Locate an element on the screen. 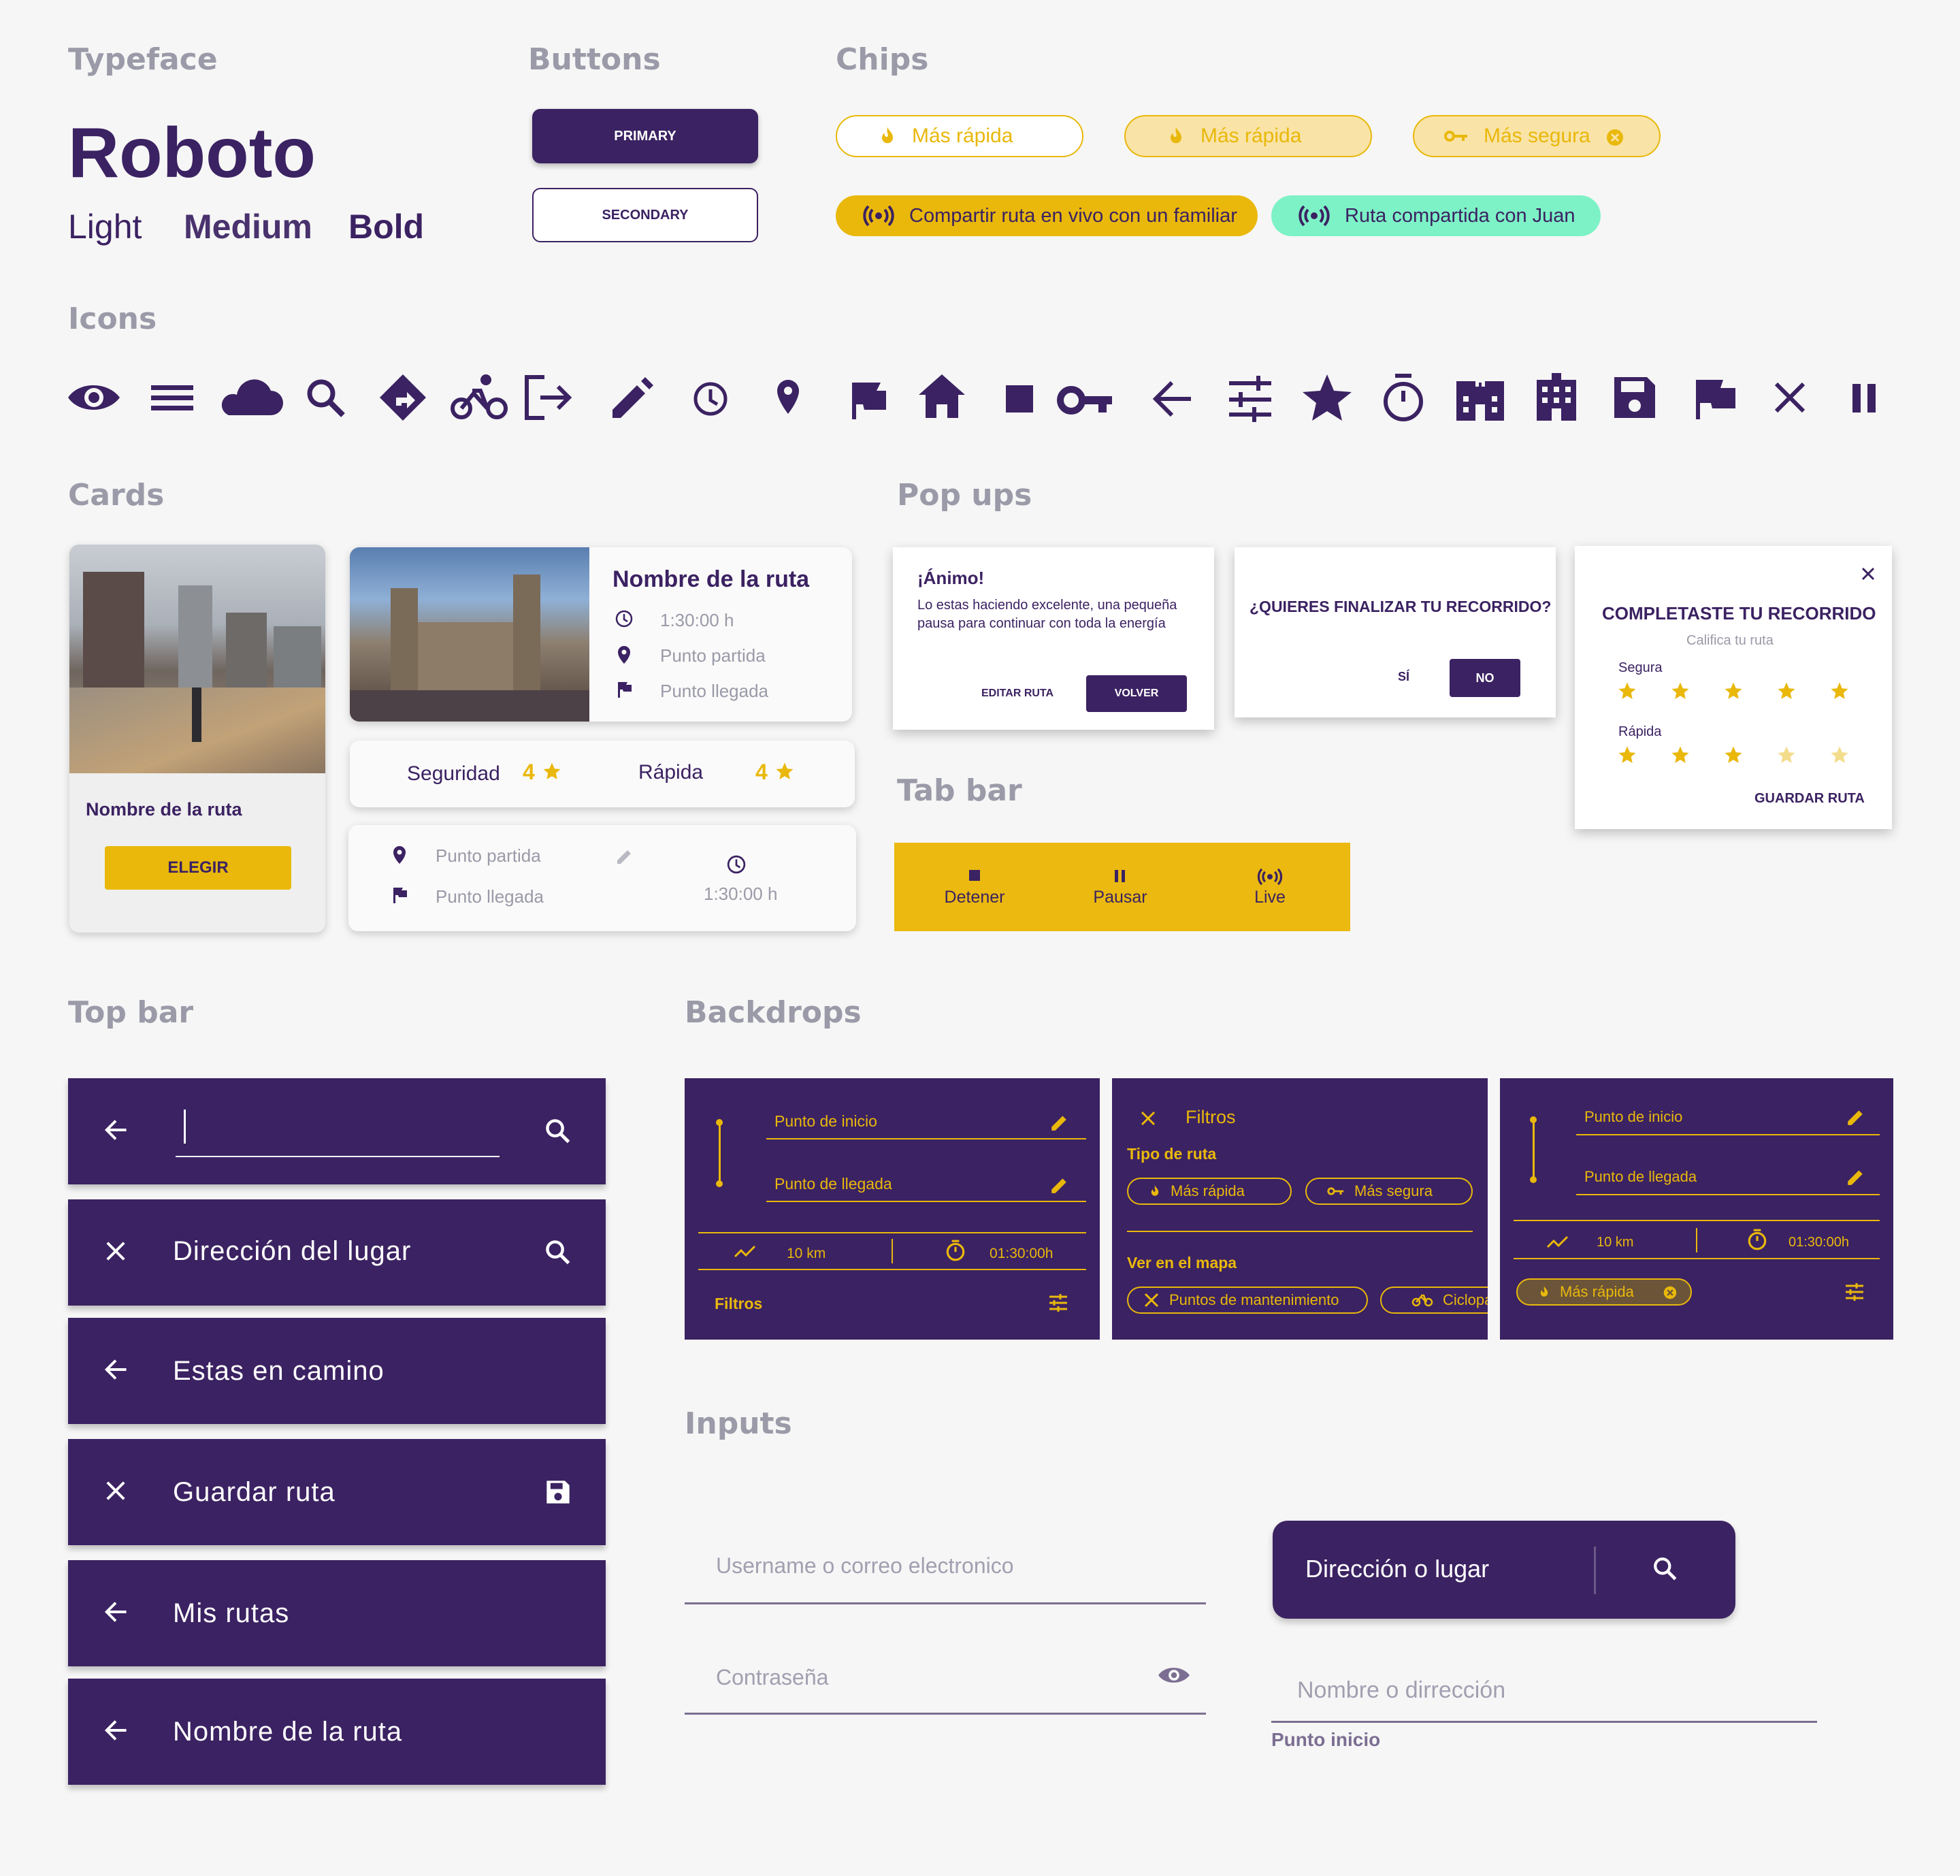 This screenshot has height=1876, width=1960. route-card-vertical: Nombre de la ruta ELEGIR is located at coordinates (197, 739).